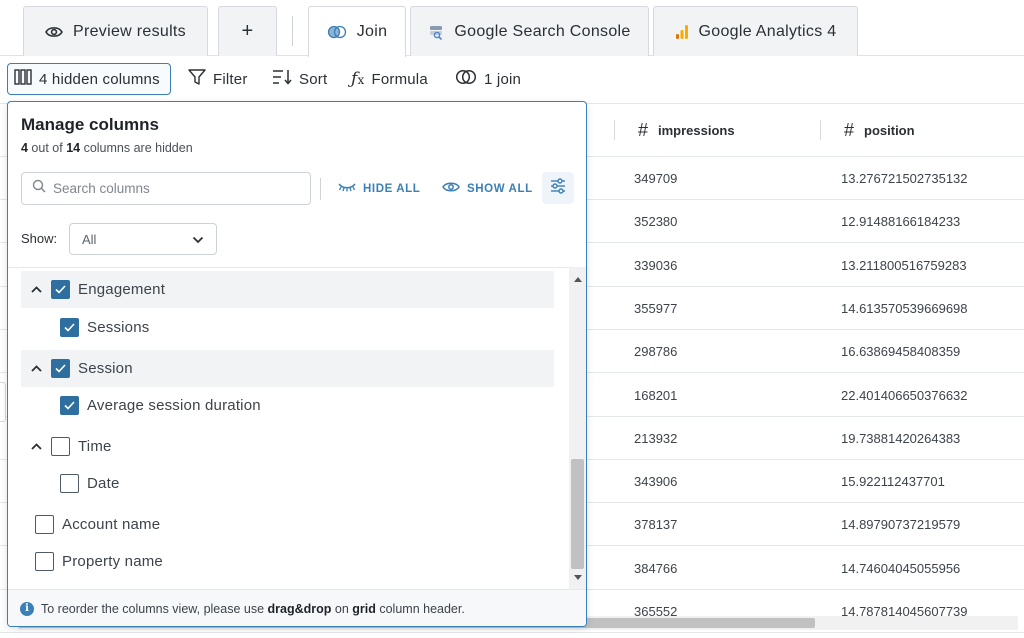 This screenshot has height=638, width=1024. I want to click on position-cell: 19.73881420264383, so click(900, 438).